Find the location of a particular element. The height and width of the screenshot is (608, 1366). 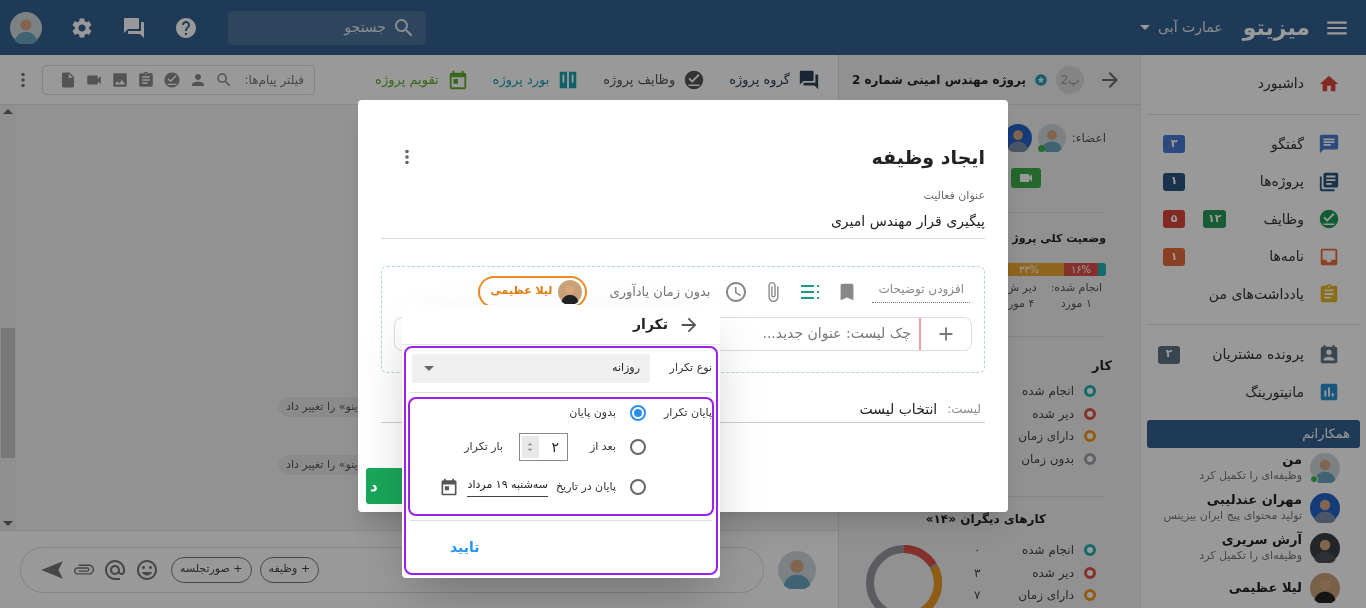

members-label: اعضاء: is located at coordinates (1088, 138).